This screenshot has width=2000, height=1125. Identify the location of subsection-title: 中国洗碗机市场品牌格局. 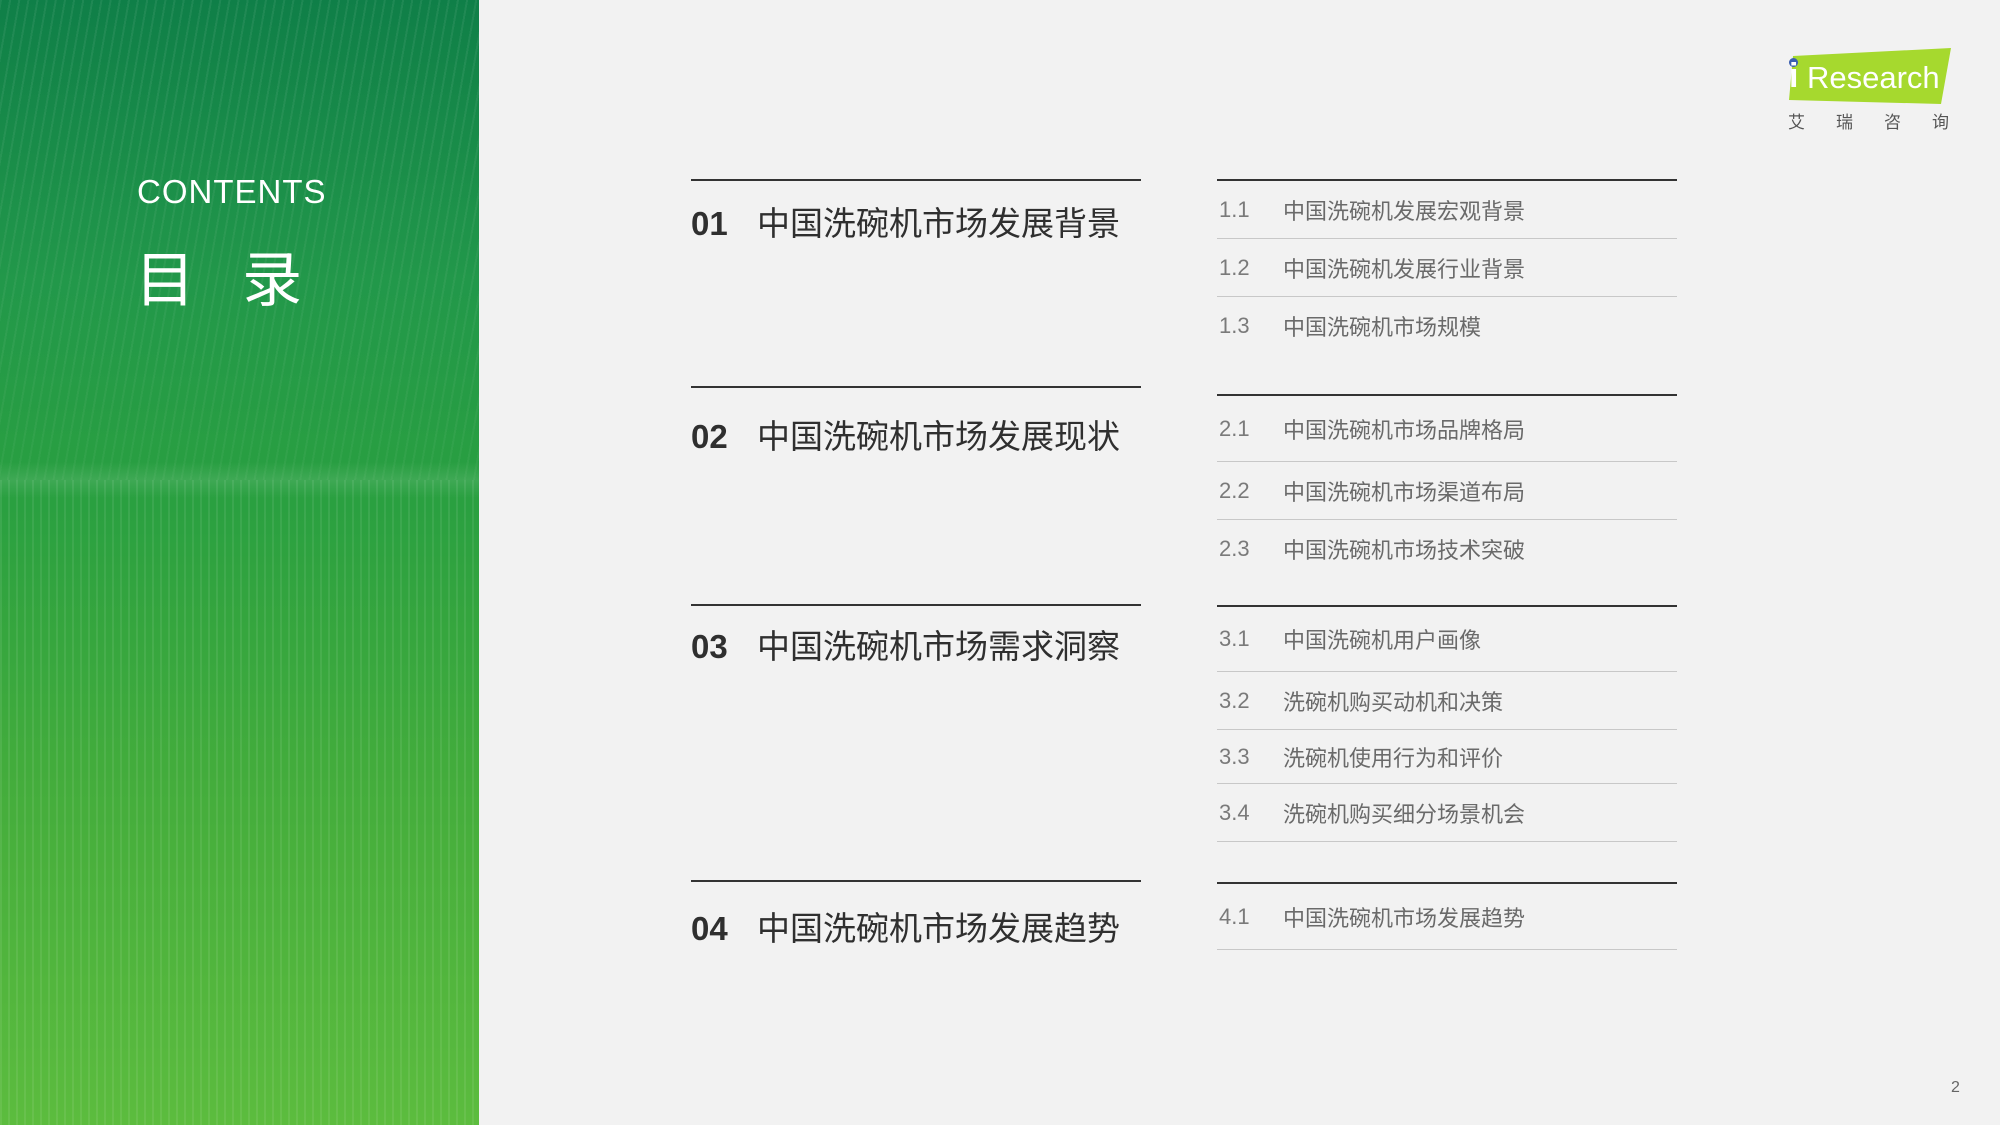
(1404, 431).